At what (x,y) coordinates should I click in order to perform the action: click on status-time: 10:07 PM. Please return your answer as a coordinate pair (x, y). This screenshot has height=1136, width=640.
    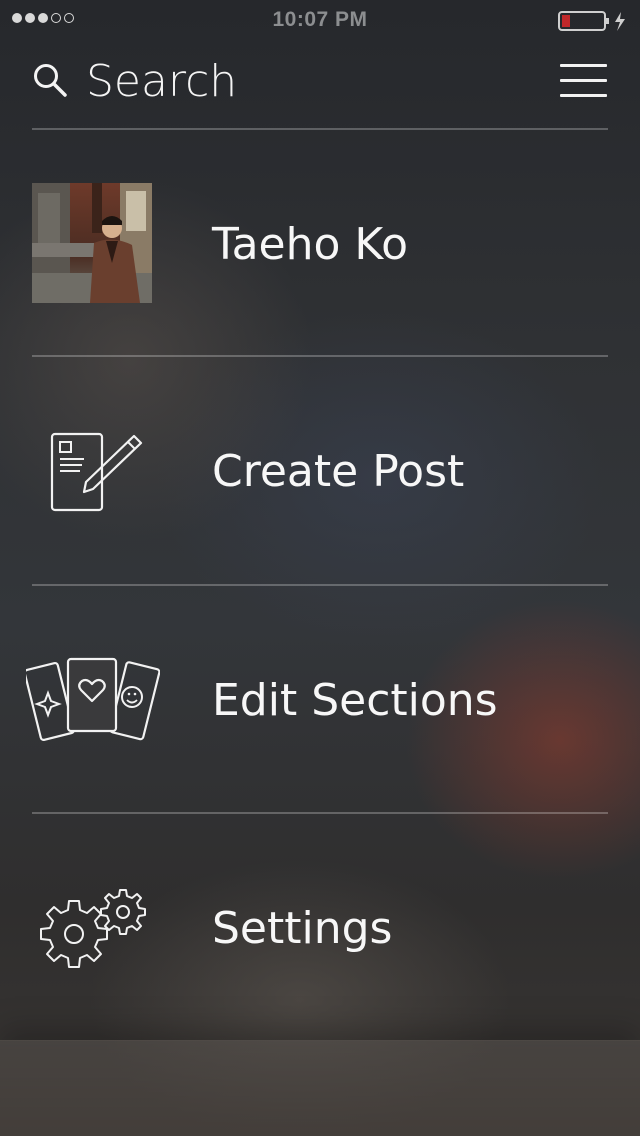
    Looking at the image, I should click on (320, 19).